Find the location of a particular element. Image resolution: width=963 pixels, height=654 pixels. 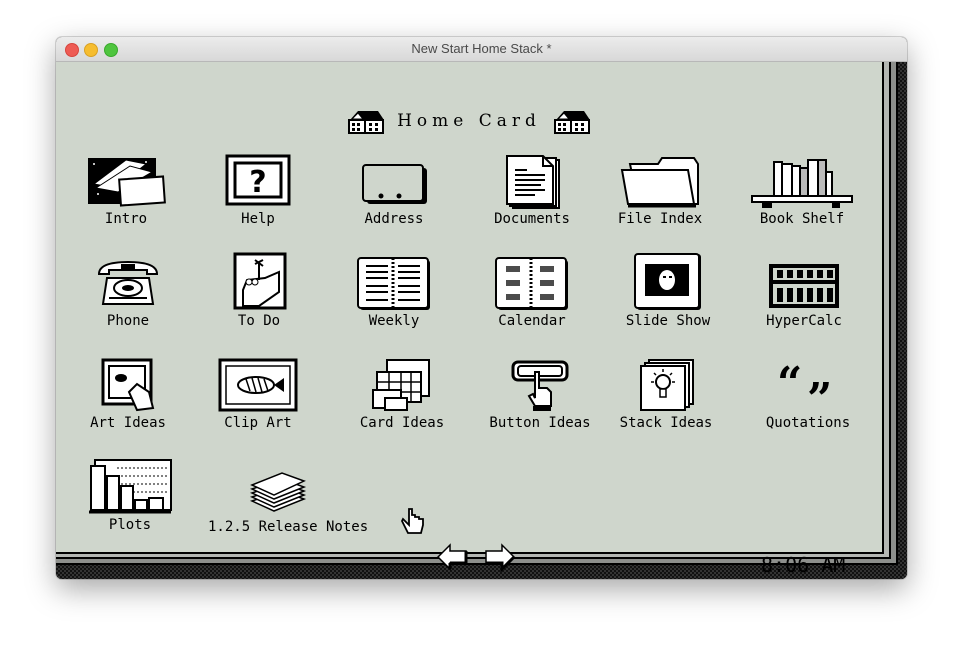

icon-label: 1.2.5 Release Notes is located at coordinates (288, 527).